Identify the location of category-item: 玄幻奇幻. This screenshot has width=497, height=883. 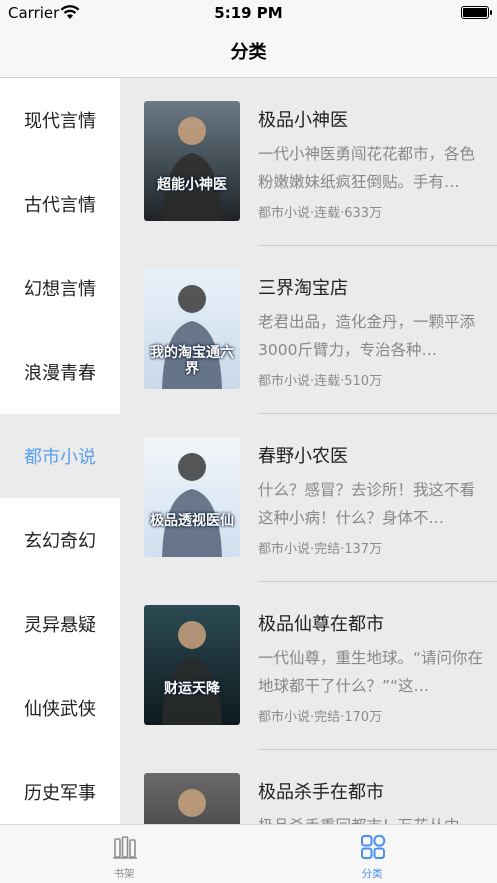
(60, 540).